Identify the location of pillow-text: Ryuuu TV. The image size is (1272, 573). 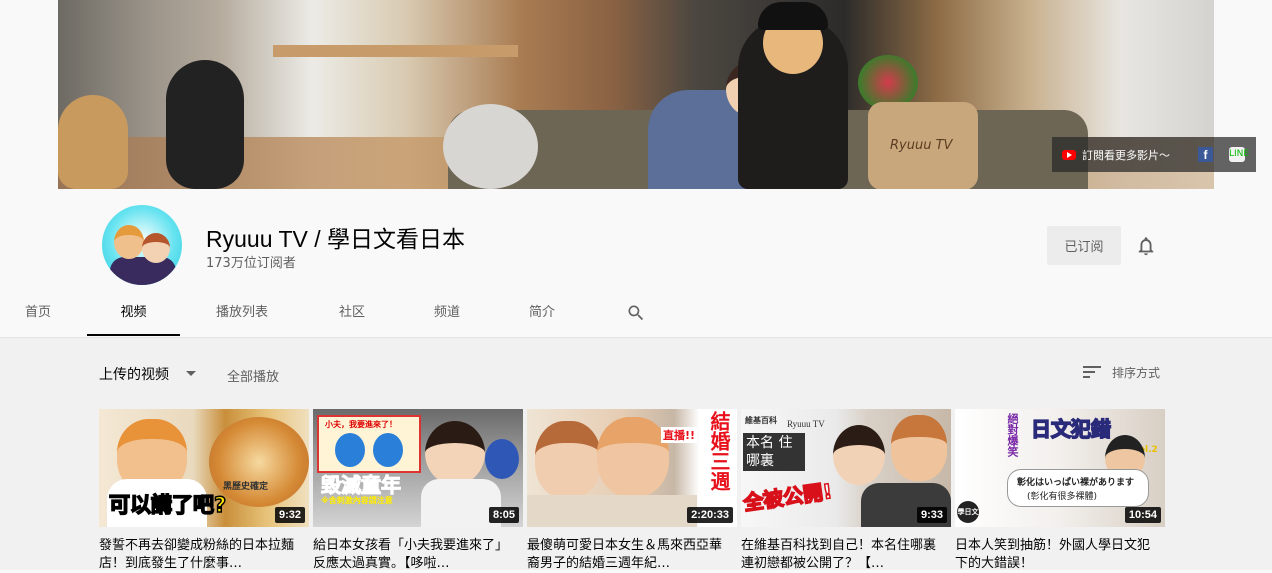
(921, 145).